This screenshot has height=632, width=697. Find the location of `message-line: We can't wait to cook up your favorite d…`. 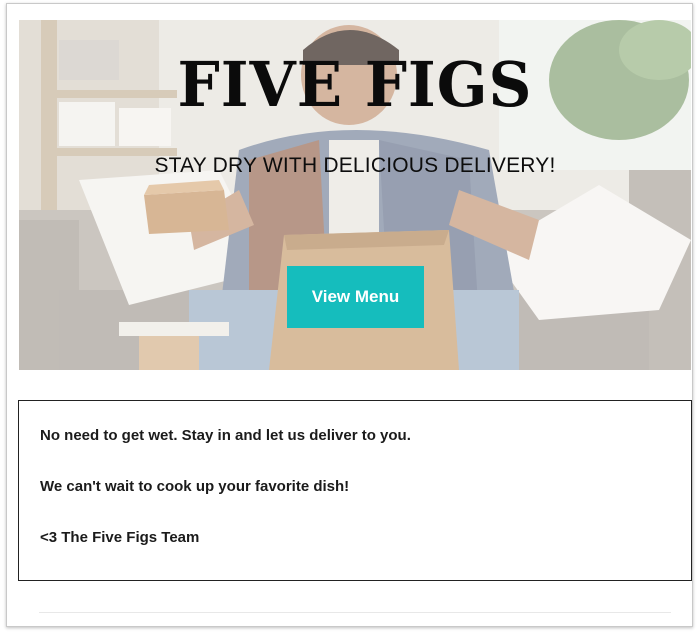

message-line: We can't wait to cook up your favorite d… is located at coordinates (195, 486).